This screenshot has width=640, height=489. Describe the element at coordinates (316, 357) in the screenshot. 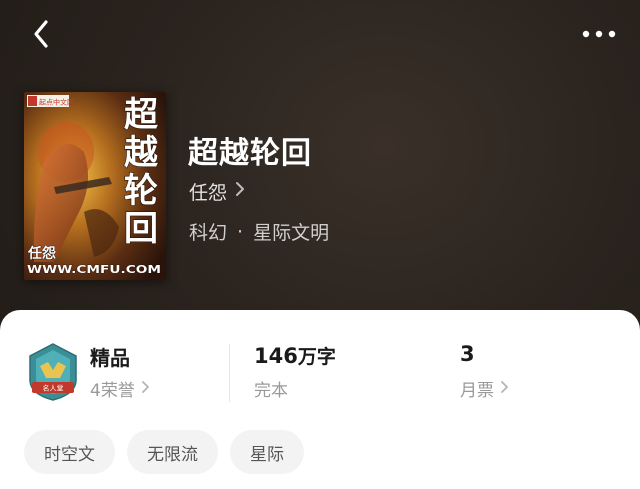

I see `word-count-unit: 万字` at that location.